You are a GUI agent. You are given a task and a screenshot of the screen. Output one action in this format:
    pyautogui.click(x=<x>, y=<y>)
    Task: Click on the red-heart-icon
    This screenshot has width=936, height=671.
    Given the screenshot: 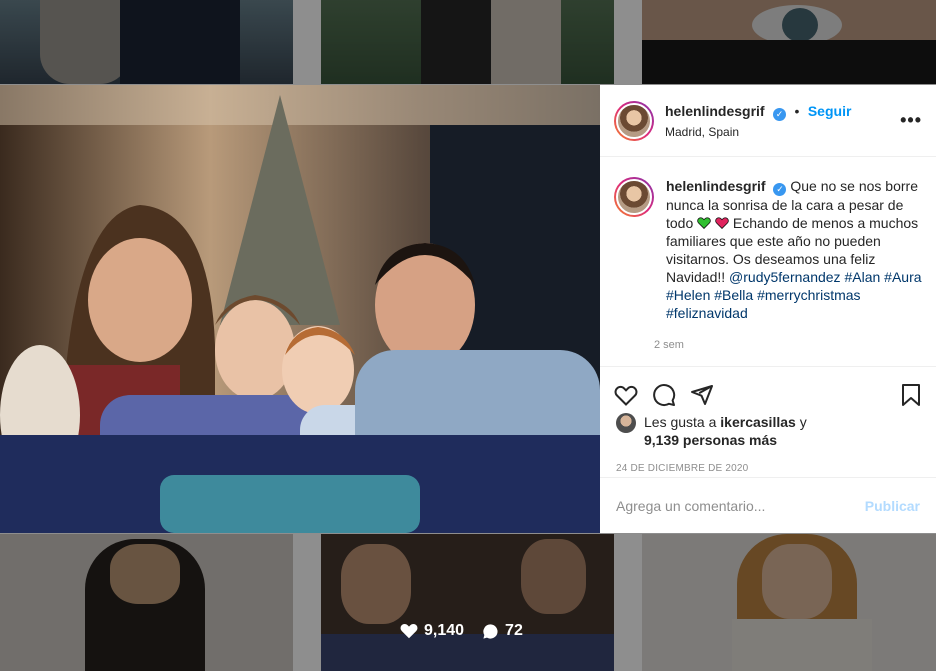 What is the action you would take?
    pyautogui.click(x=722, y=223)
    